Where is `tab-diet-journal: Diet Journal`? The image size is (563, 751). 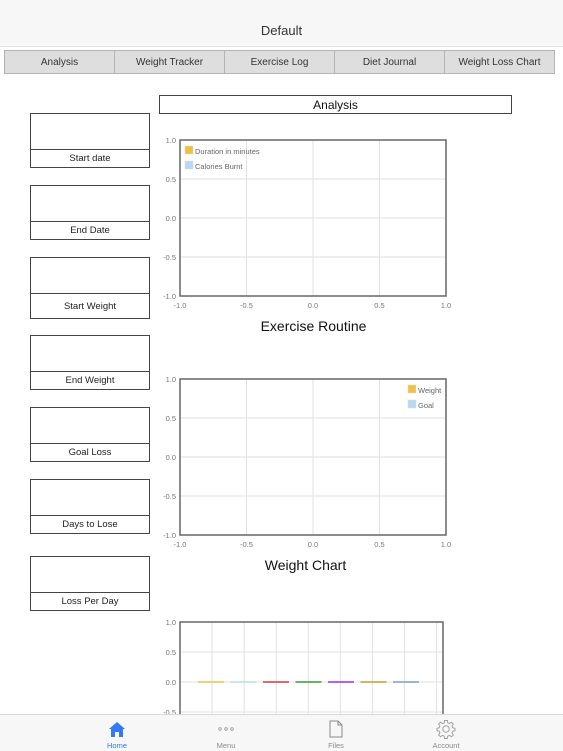
tab-diet-journal: Diet Journal is located at coordinates (389, 62).